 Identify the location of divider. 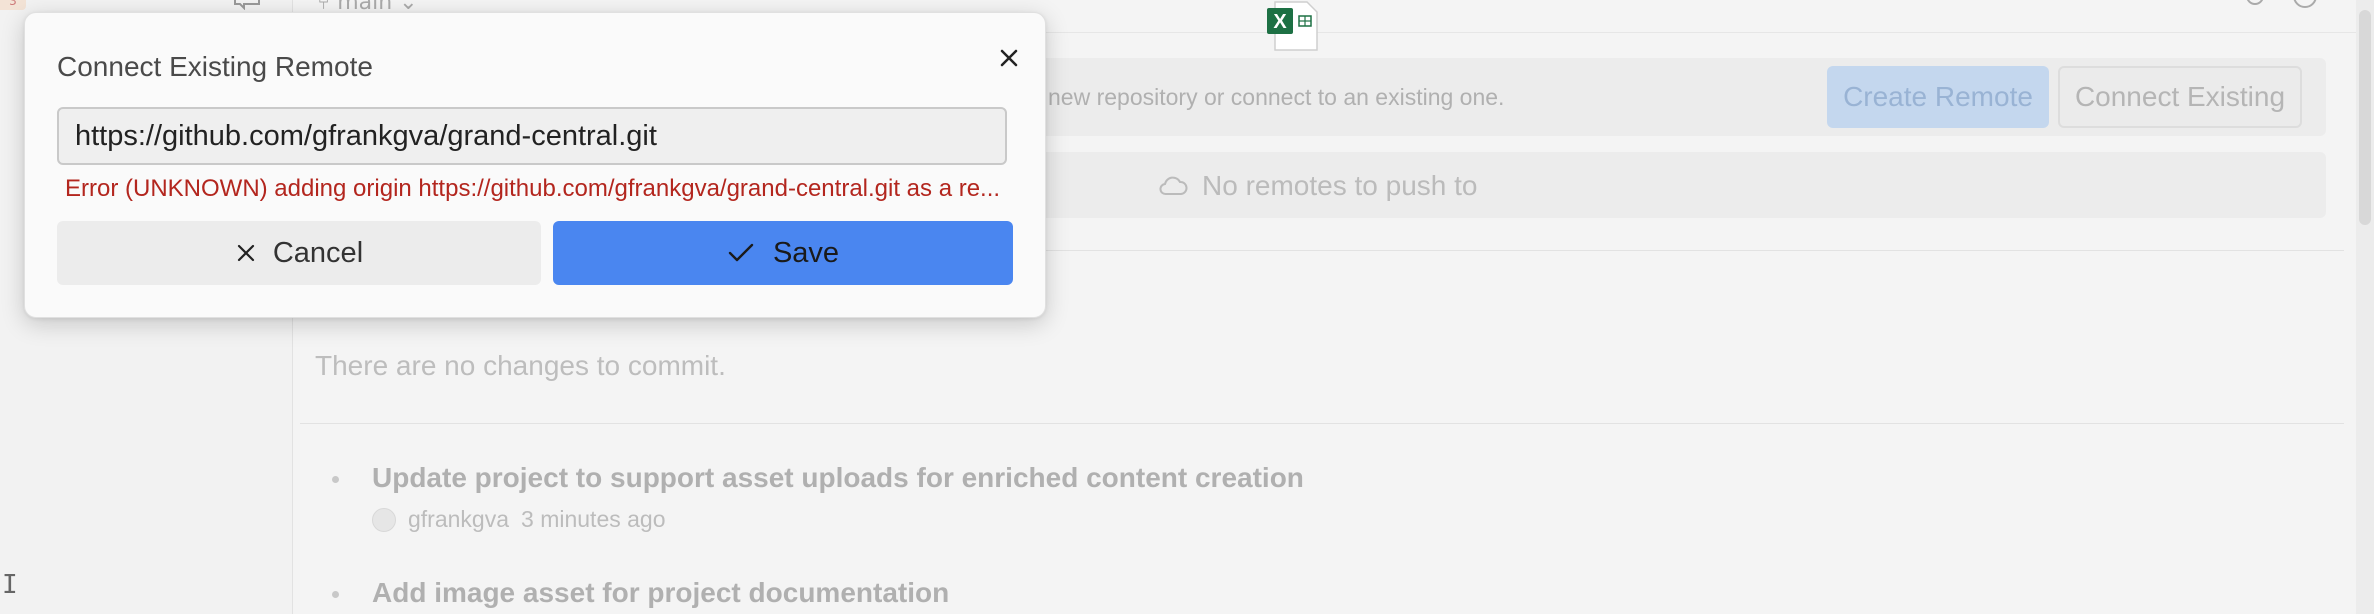
(1322, 423).